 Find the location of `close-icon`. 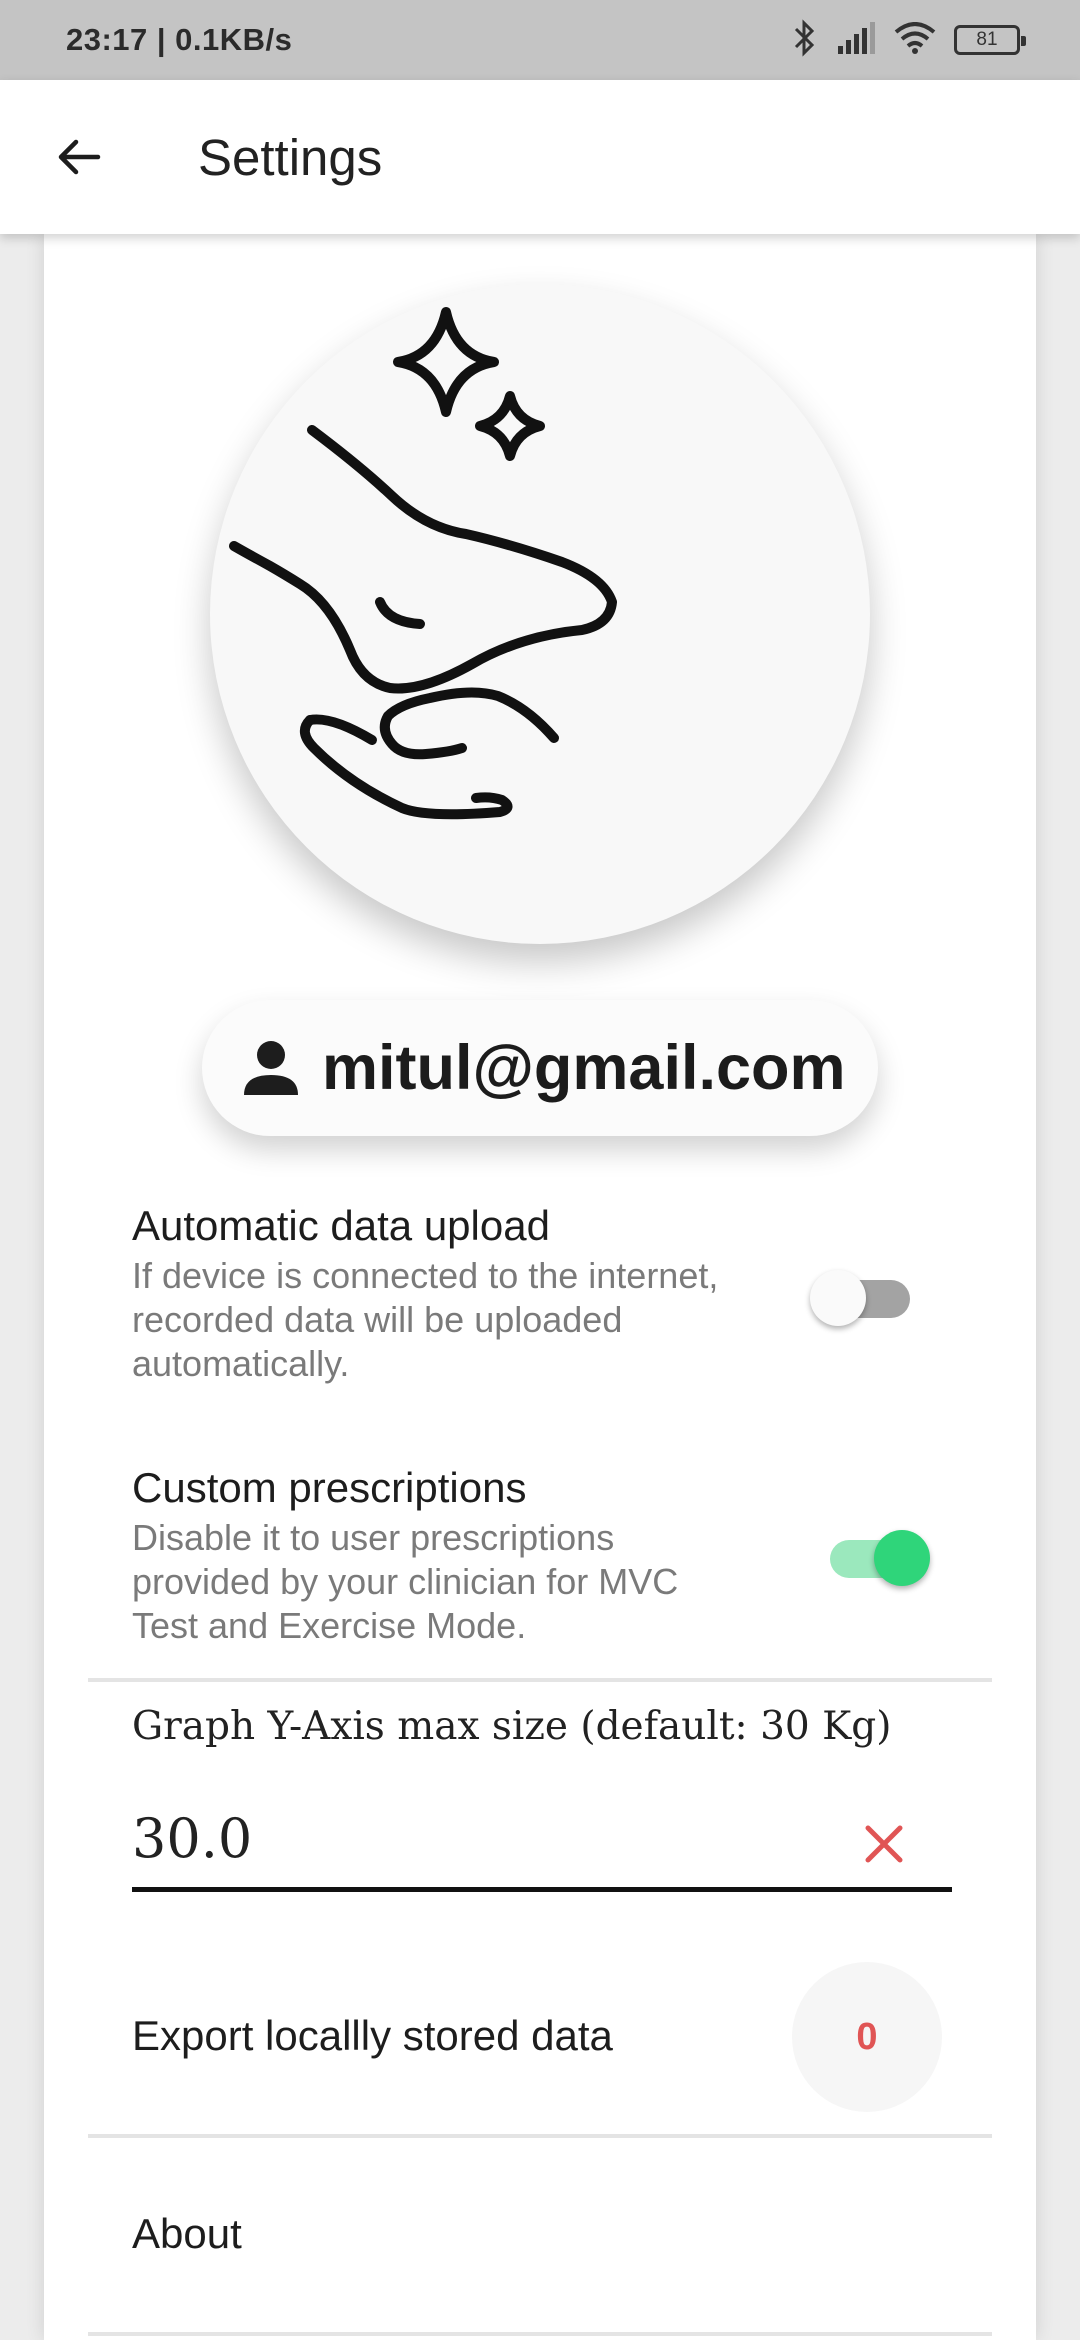

close-icon is located at coordinates (884, 1844).